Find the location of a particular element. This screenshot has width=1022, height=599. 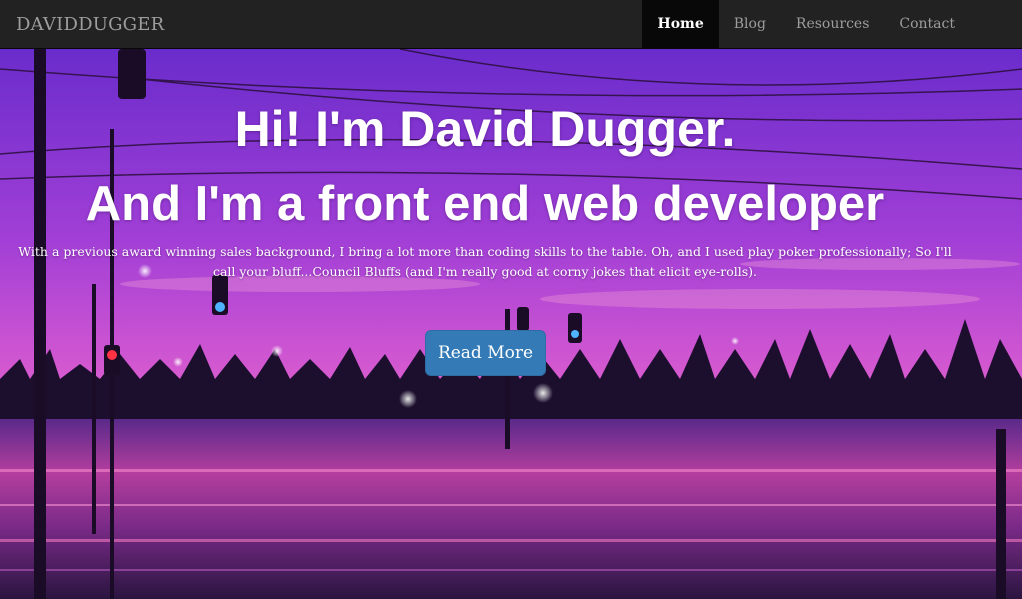

nav-item-resources: Resources is located at coordinates (832, 24).